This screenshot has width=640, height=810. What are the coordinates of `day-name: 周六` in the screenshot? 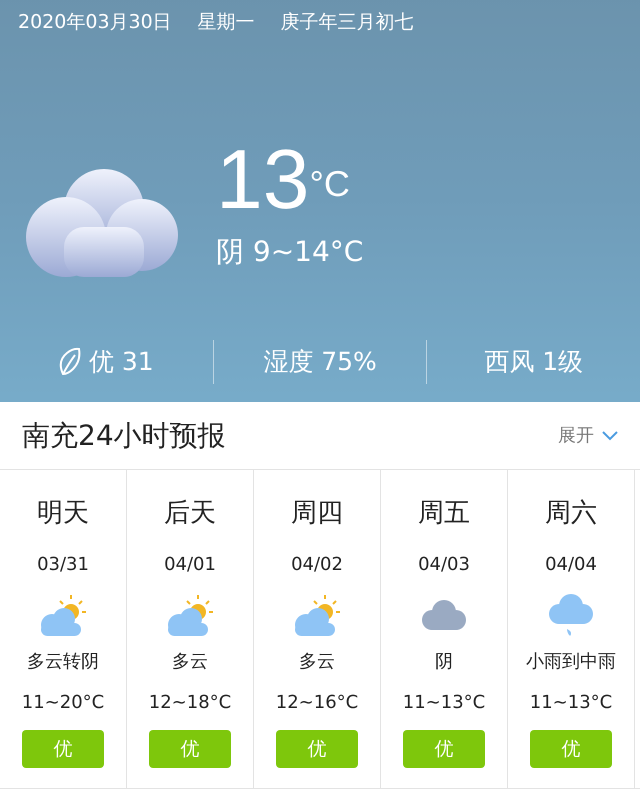 It's located at (571, 513).